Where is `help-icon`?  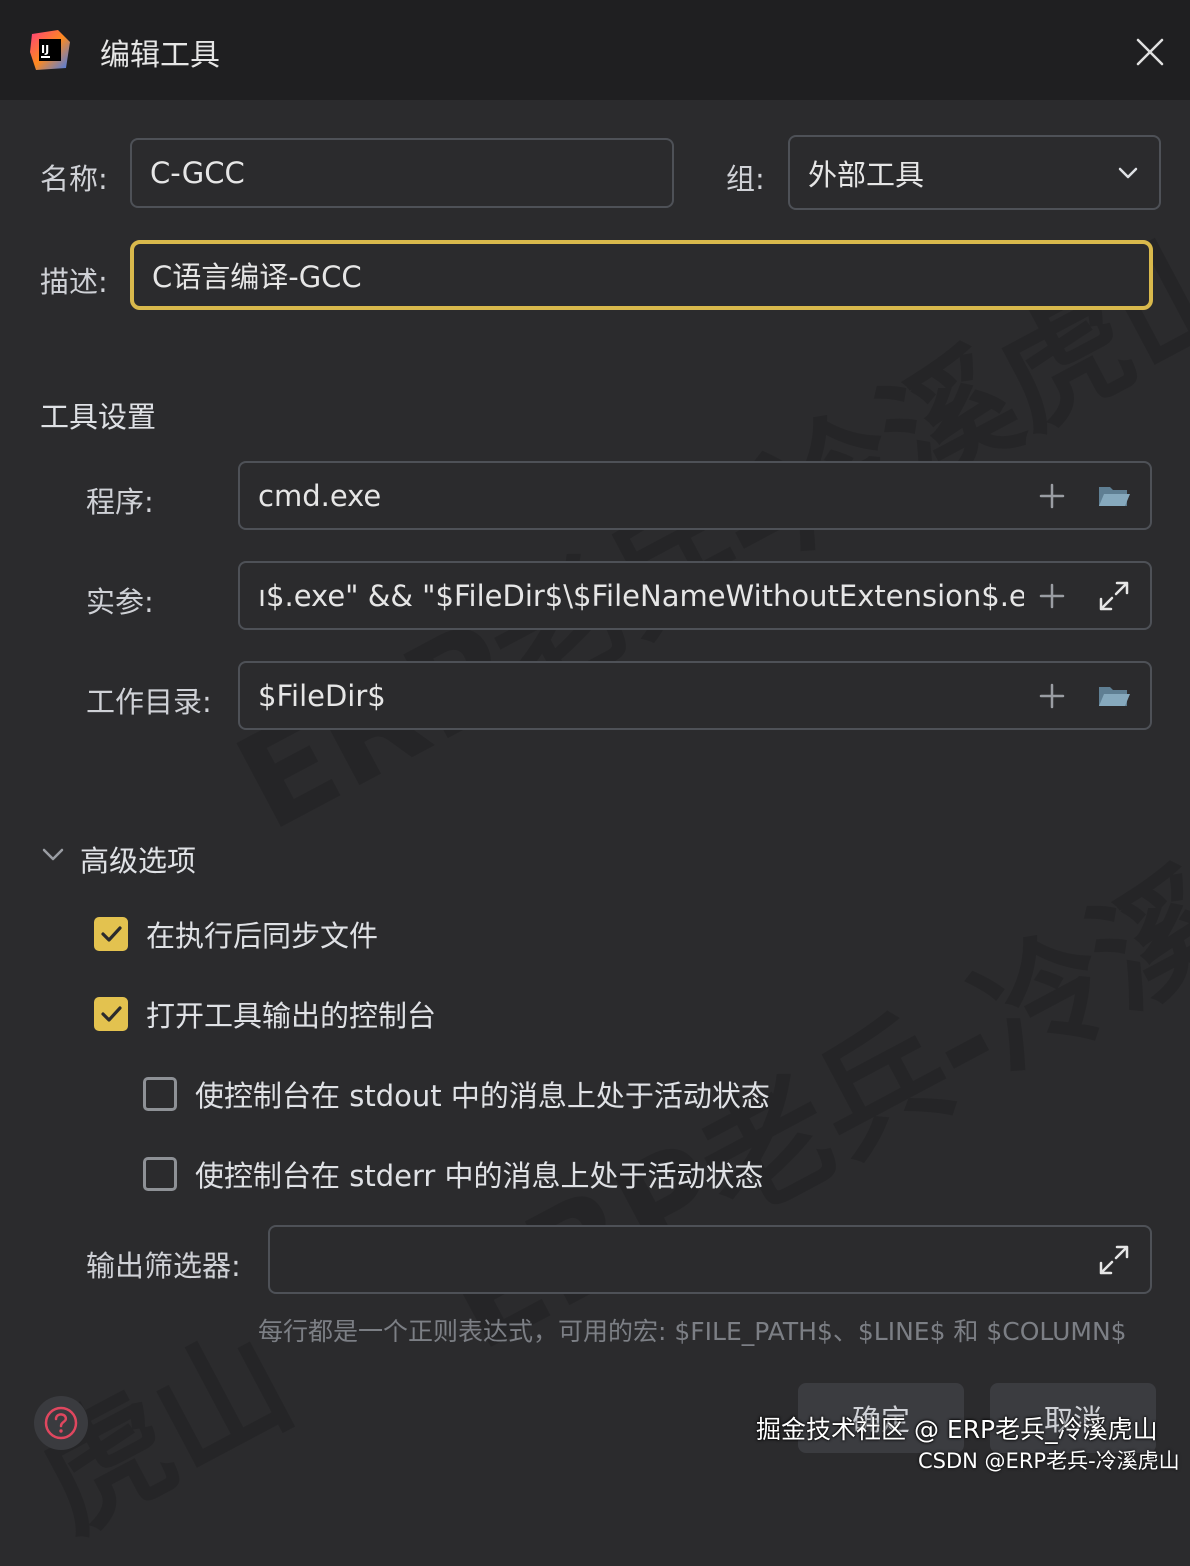
help-icon is located at coordinates (61, 1423).